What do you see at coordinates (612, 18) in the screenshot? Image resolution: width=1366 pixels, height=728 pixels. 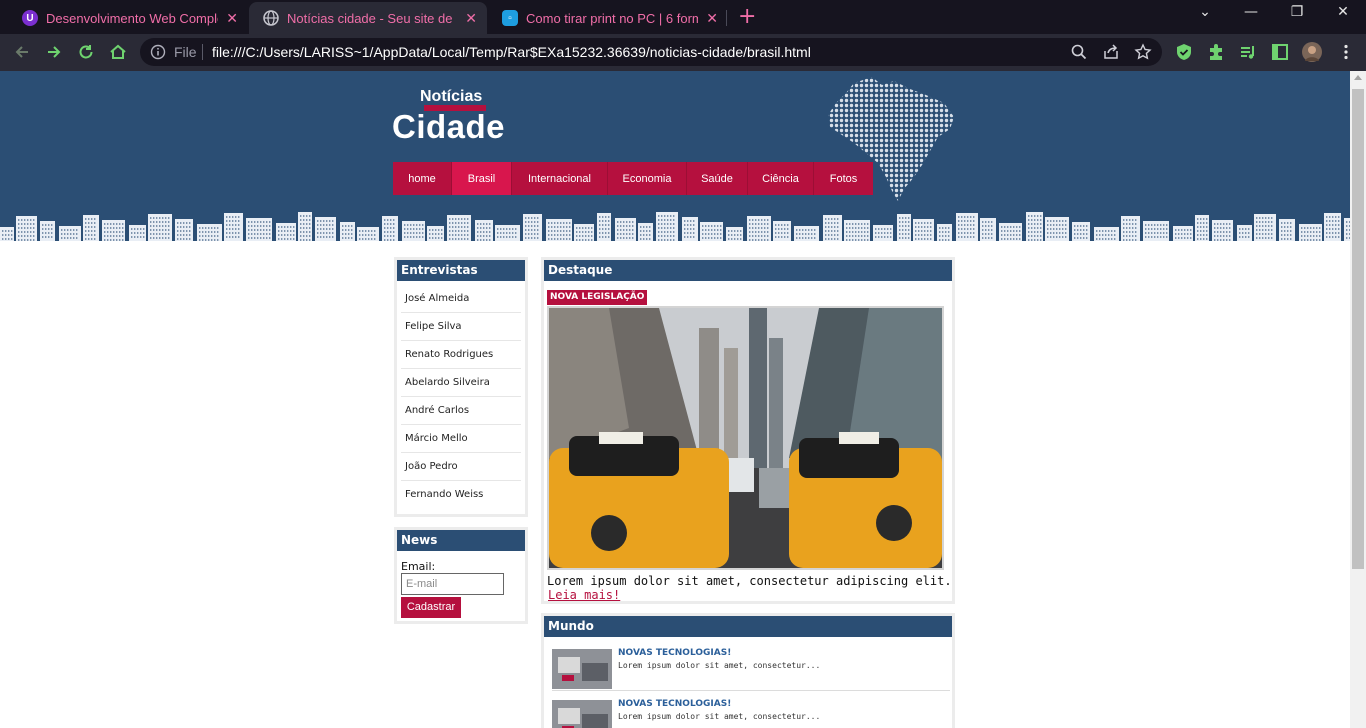 I see `tab-title: Como tirar print no PC | 6 formas` at bounding box center [612, 18].